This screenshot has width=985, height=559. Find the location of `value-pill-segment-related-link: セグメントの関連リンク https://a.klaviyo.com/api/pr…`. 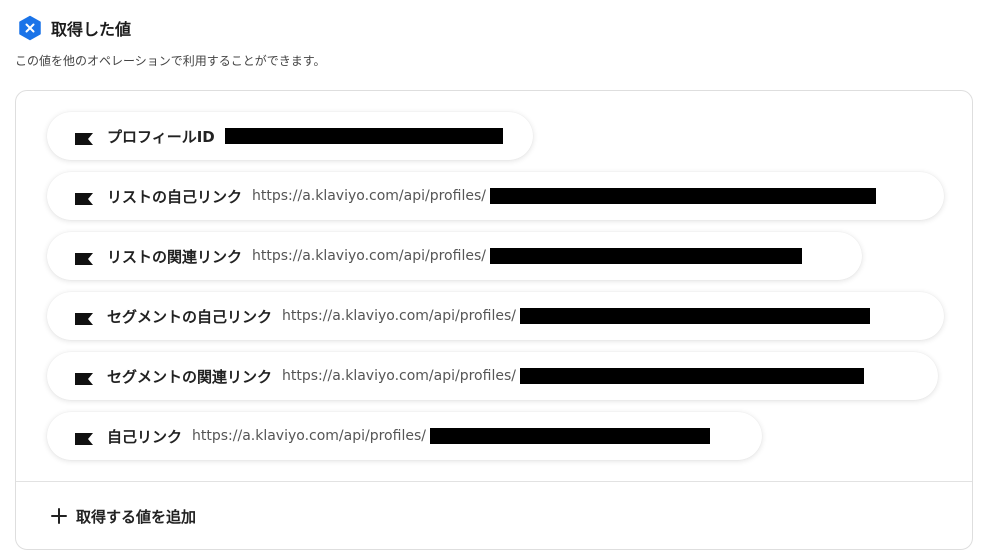

value-pill-segment-related-link: セグメントの関連リンク https://a.klaviyo.com/api/pr… is located at coordinates (492, 376).